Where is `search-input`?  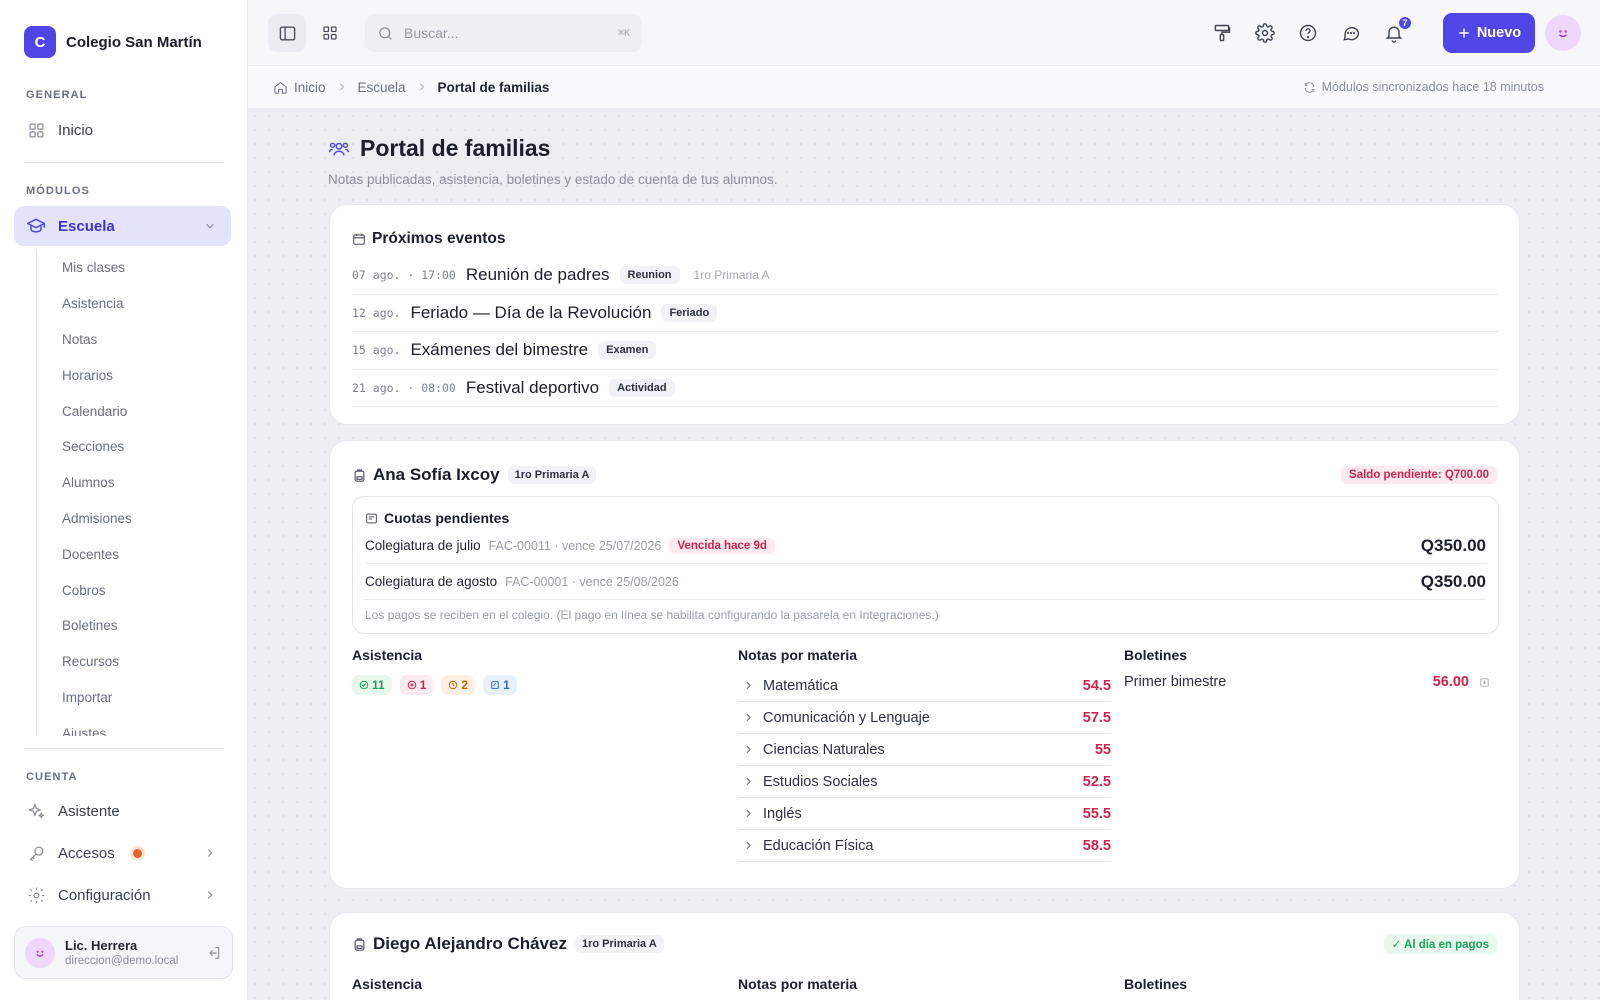 search-input is located at coordinates (506, 33).